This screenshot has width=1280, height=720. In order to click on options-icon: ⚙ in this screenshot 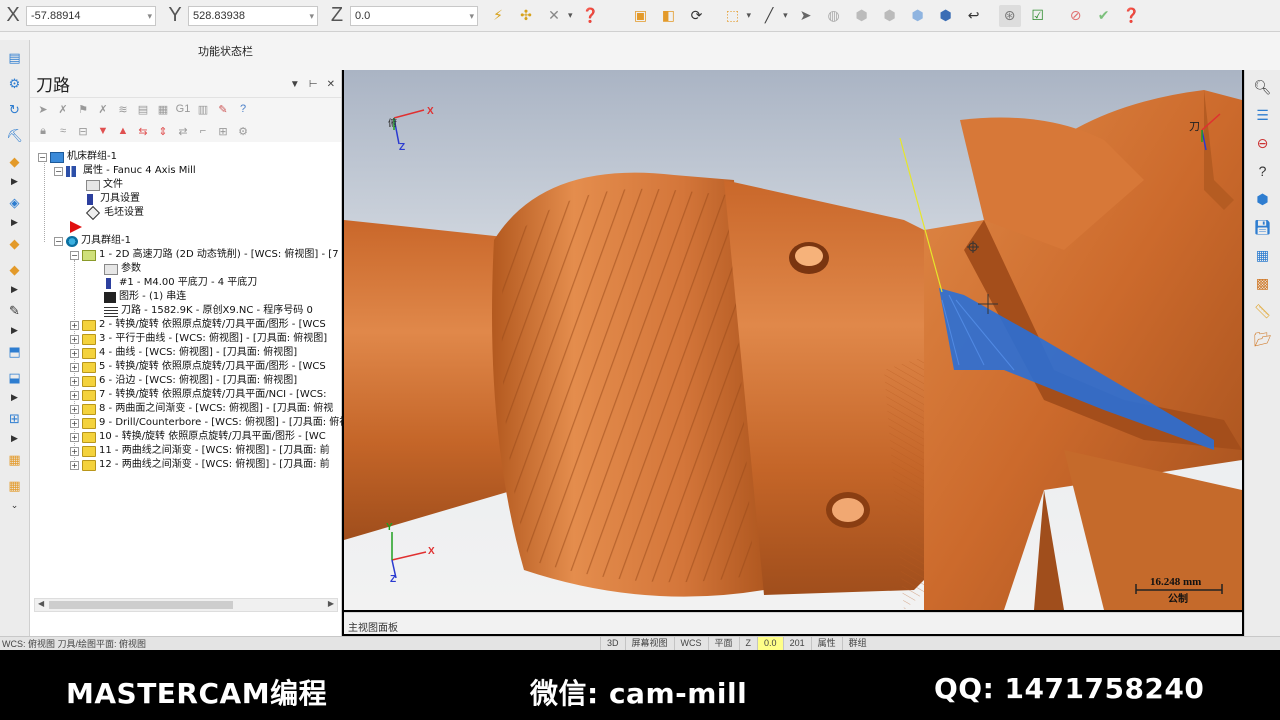, I will do `click(243, 131)`.